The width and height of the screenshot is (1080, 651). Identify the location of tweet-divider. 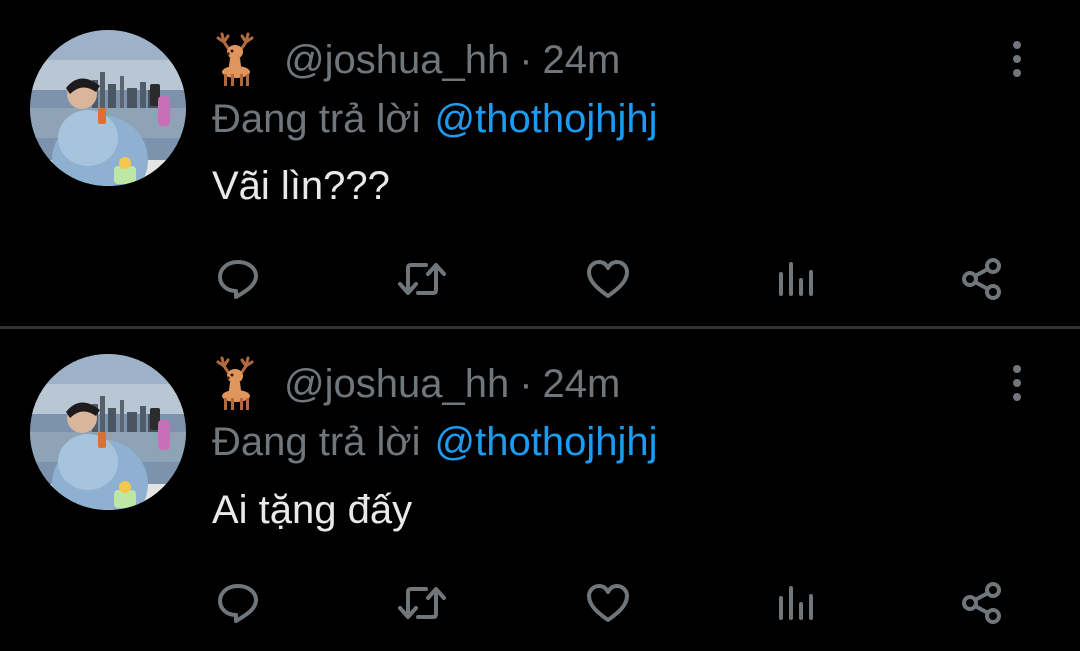
(540, 327).